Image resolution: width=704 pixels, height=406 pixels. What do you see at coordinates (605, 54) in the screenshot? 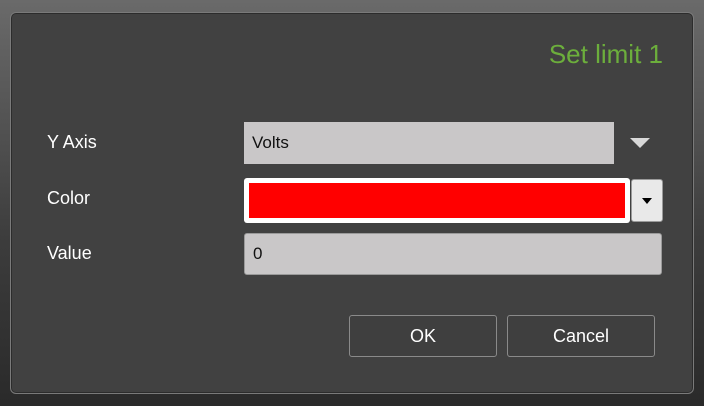
I see `dialog-title: Set limit 1` at bounding box center [605, 54].